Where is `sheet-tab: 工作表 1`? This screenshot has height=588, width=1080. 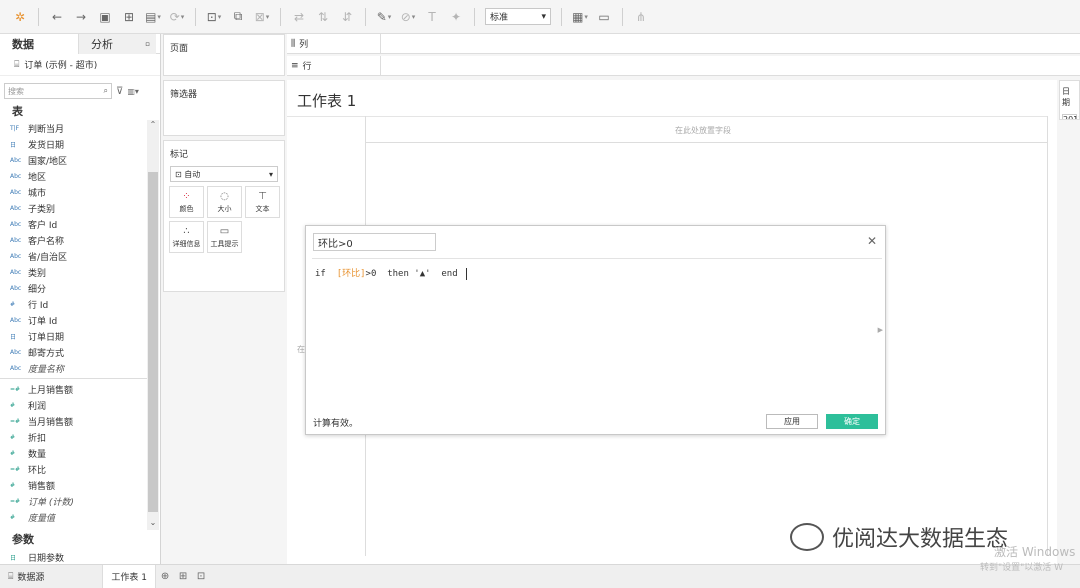 sheet-tab: 工作表 1 is located at coordinates (129, 576).